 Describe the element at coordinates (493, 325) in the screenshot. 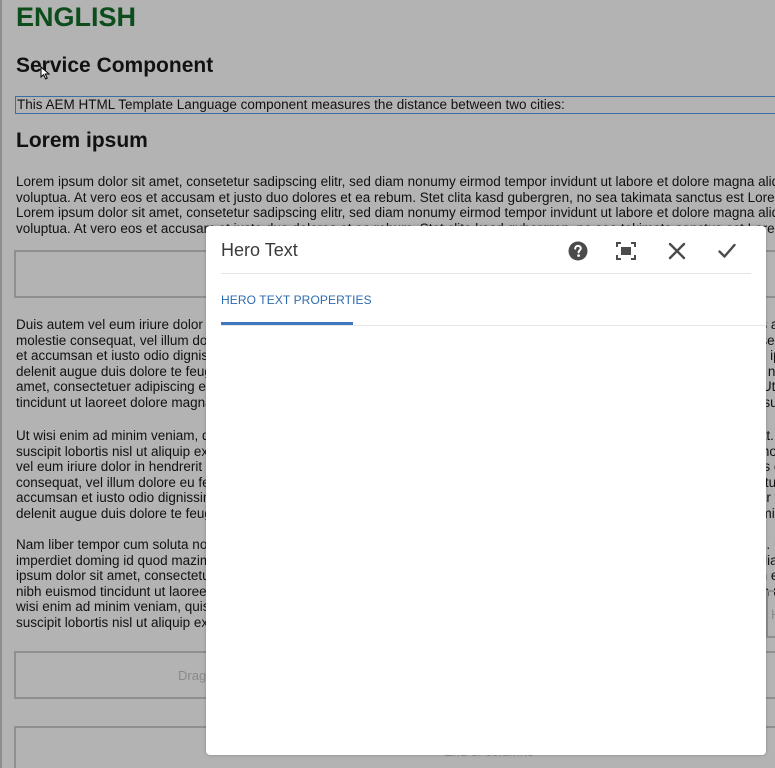

I see `tab-bar-divider` at that location.